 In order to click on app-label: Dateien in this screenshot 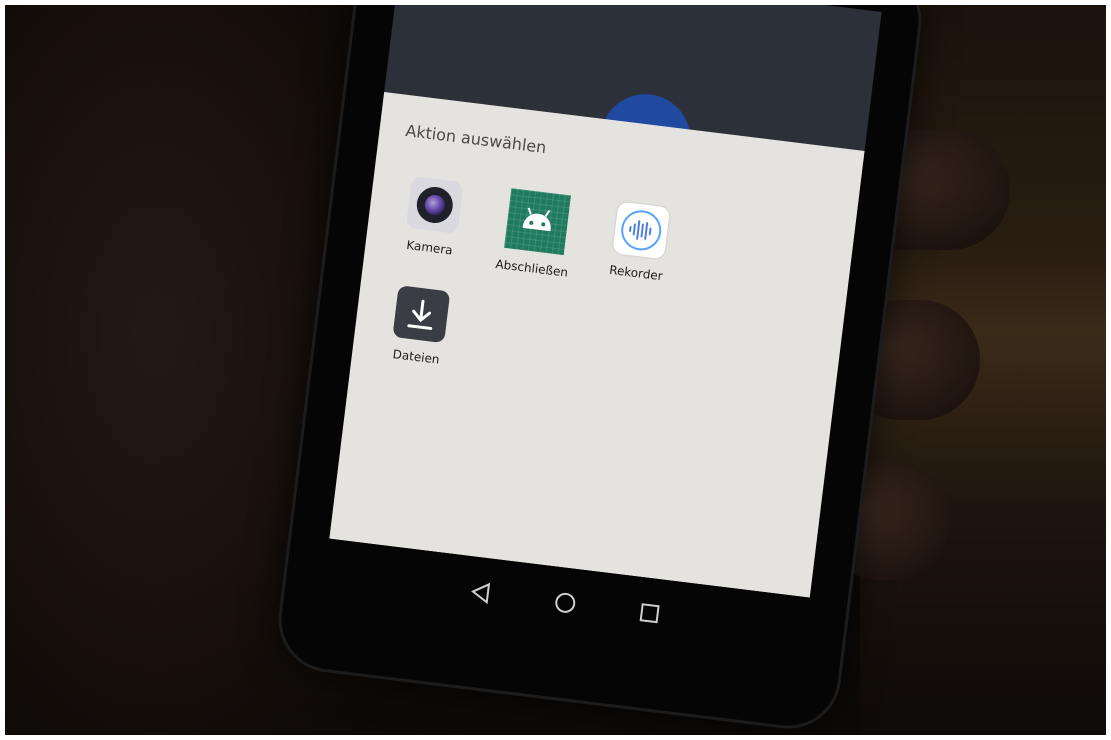, I will do `click(416, 357)`.